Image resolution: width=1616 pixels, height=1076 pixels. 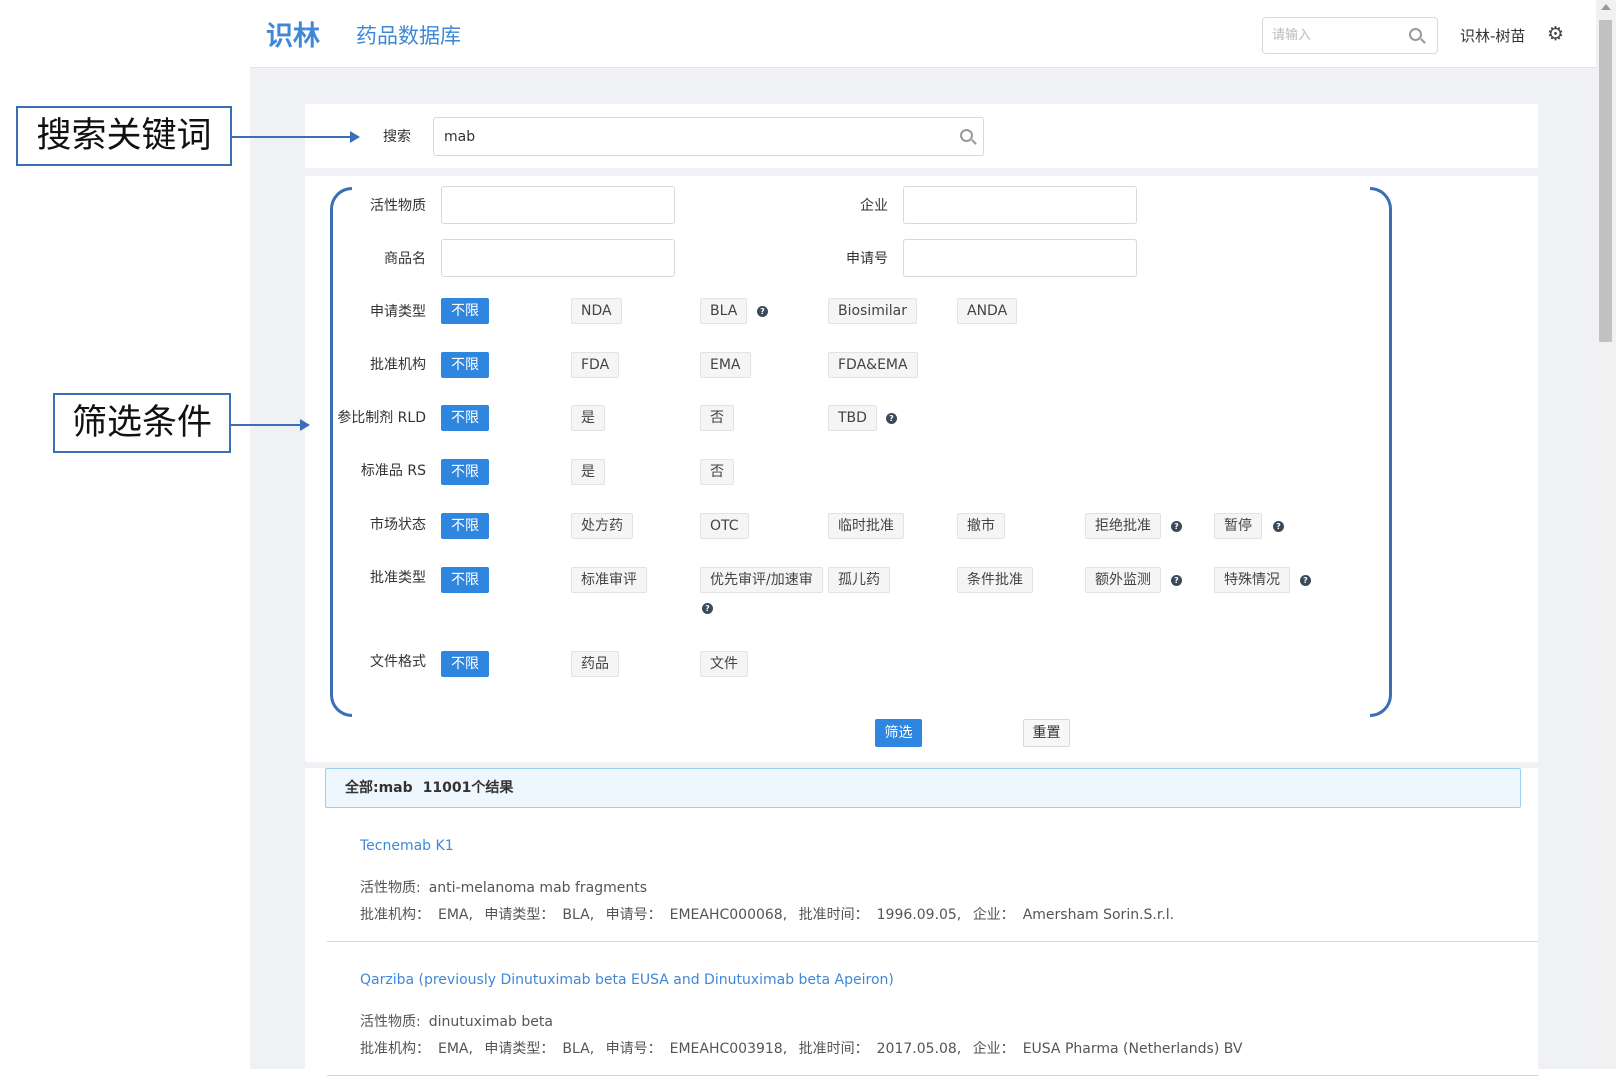 I want to click on chip-market-temporary: 临时批准, so click(x=866, y=526).